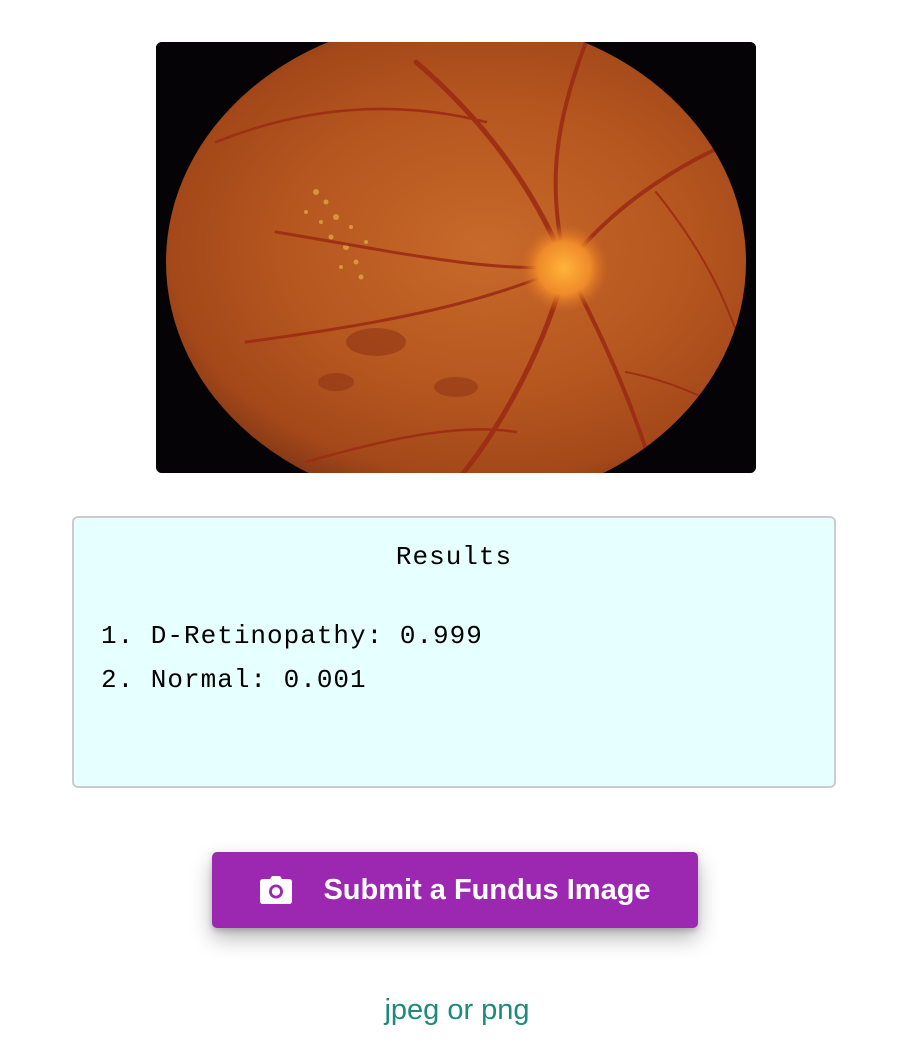  Describe the element at coordinates (457, 1010) in the screenshot. I see `file-type-hint: jpeg or png` at that location.